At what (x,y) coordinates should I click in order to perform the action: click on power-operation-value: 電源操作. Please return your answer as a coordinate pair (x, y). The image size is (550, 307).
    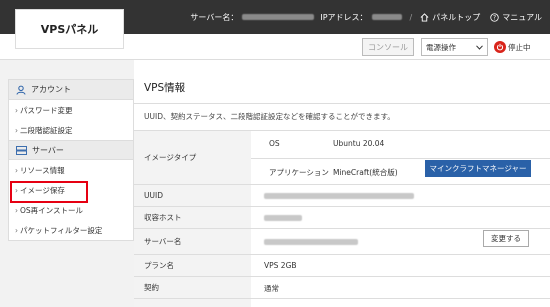
    Looking at the image, I should click on (441, 47).